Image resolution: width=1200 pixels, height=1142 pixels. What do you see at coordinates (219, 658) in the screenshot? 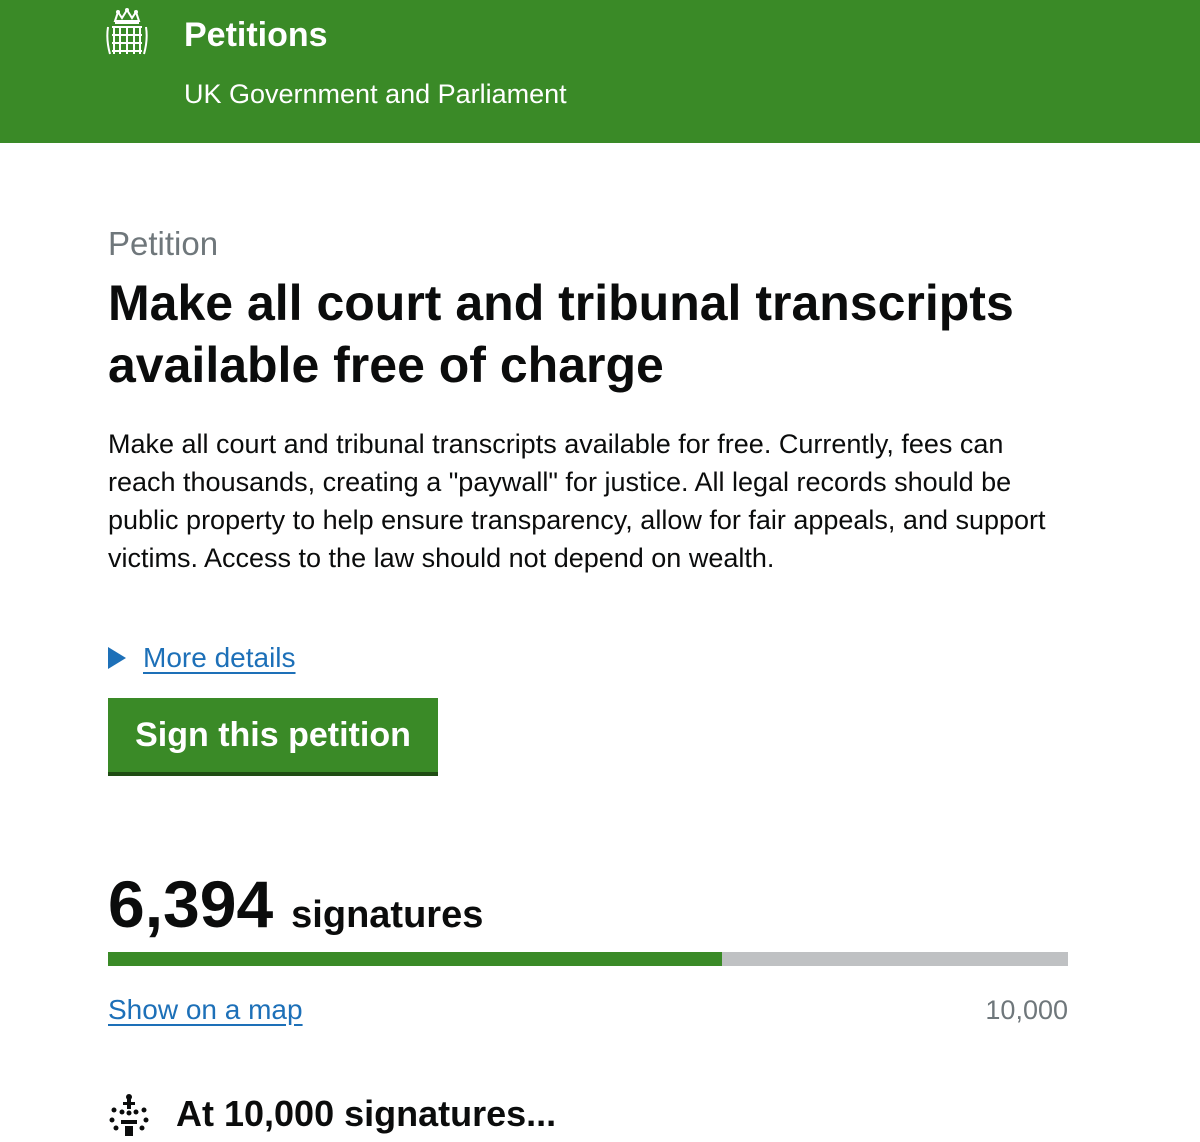
I see `more-details-link: More details` at bounding box center [219, 658].